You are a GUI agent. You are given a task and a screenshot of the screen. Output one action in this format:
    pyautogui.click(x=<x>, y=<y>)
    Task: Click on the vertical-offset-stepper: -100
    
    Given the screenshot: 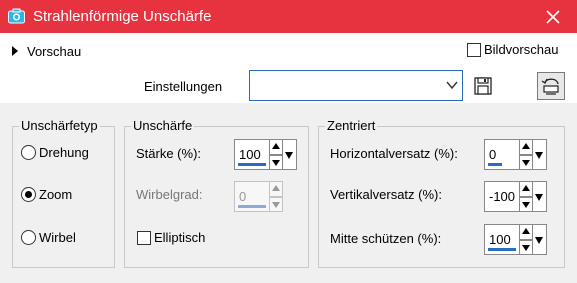 What is the action you would take?
    pyautogui.click(x=515, y=196)
    